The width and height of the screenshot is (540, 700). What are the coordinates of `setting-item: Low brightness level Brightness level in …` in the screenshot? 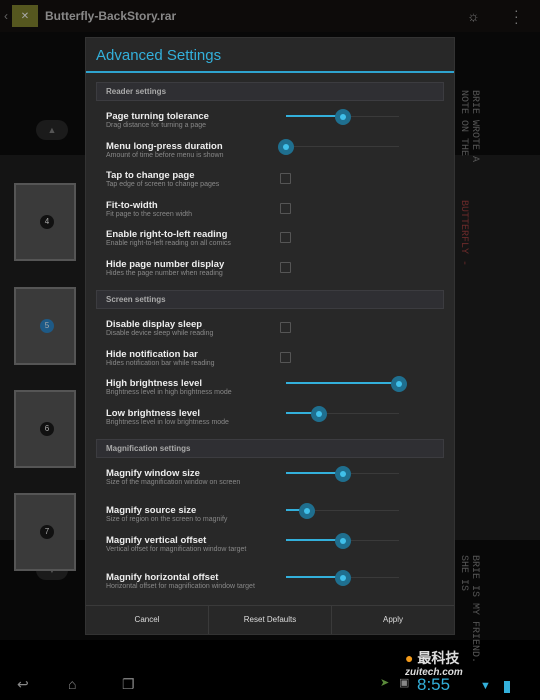 It's located at (270, 417).